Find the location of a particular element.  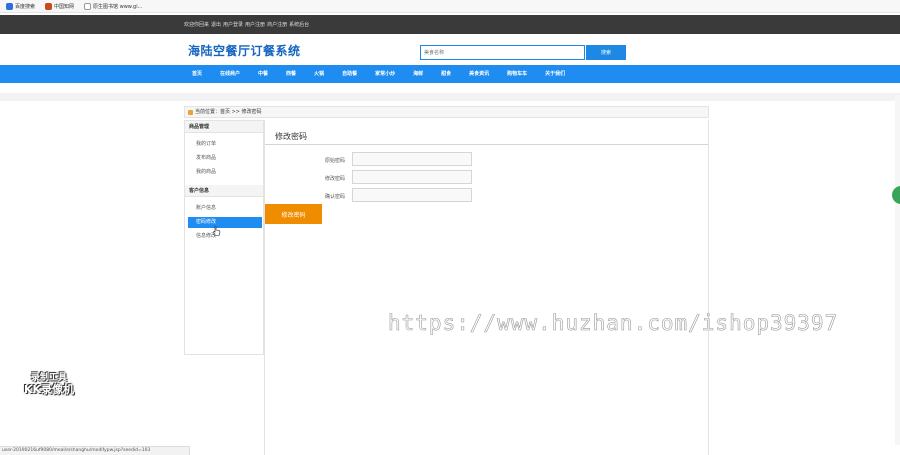

bookmark-label: 中国知网 is located at coordinates (64, 6).